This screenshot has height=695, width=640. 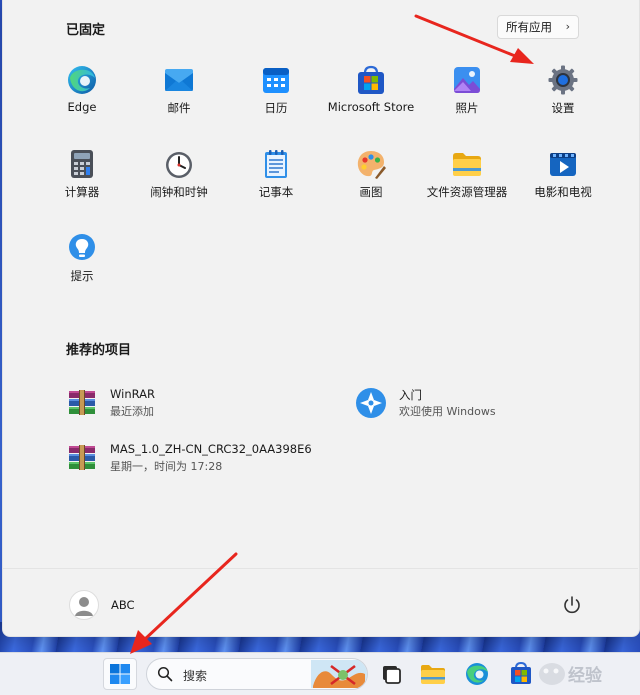 I want to click on calendar-icon, so click(x=276, y=80).